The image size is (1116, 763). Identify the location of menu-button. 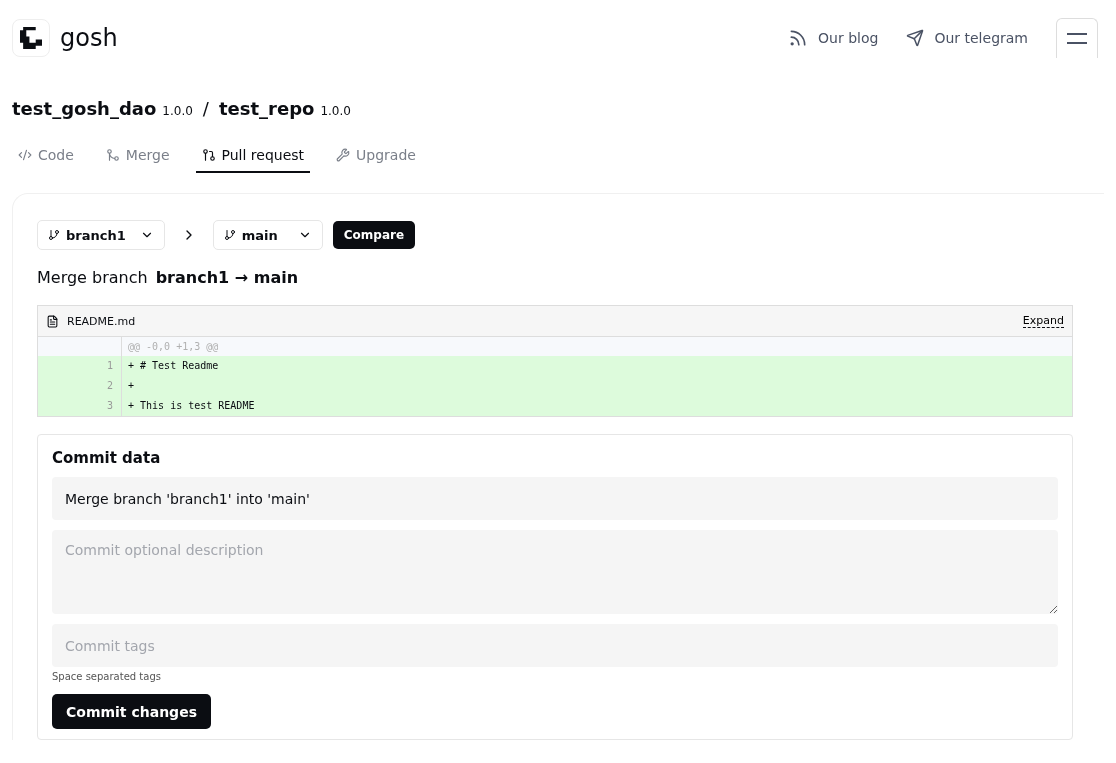
(1077, 38).